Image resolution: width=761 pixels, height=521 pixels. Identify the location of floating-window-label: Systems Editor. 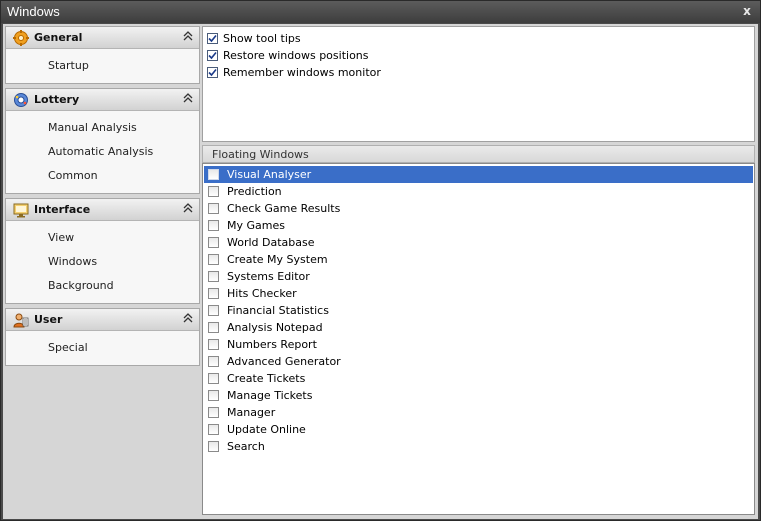
(268, 276).